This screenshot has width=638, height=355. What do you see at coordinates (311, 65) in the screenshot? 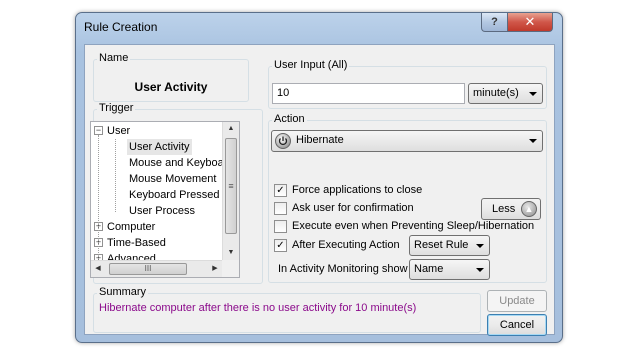
I see `user-input-group-label: User Input (All)` at bounding box center [311, 65].